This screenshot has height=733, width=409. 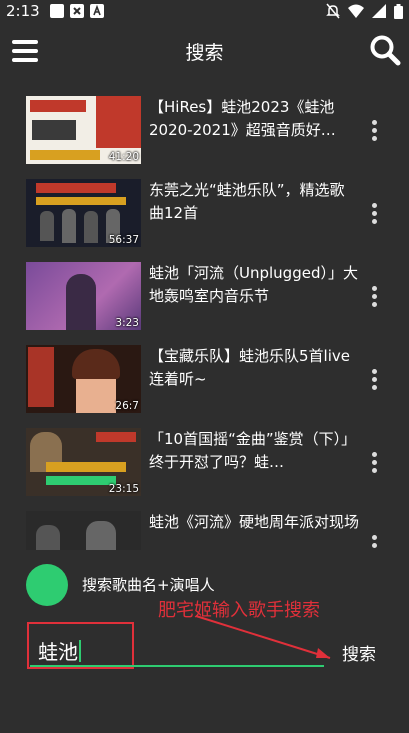 I want to click on video-title: 蛙池「河流（Unplugged）」大地轰鸣室内音乐节, so click(x=253, y=284).